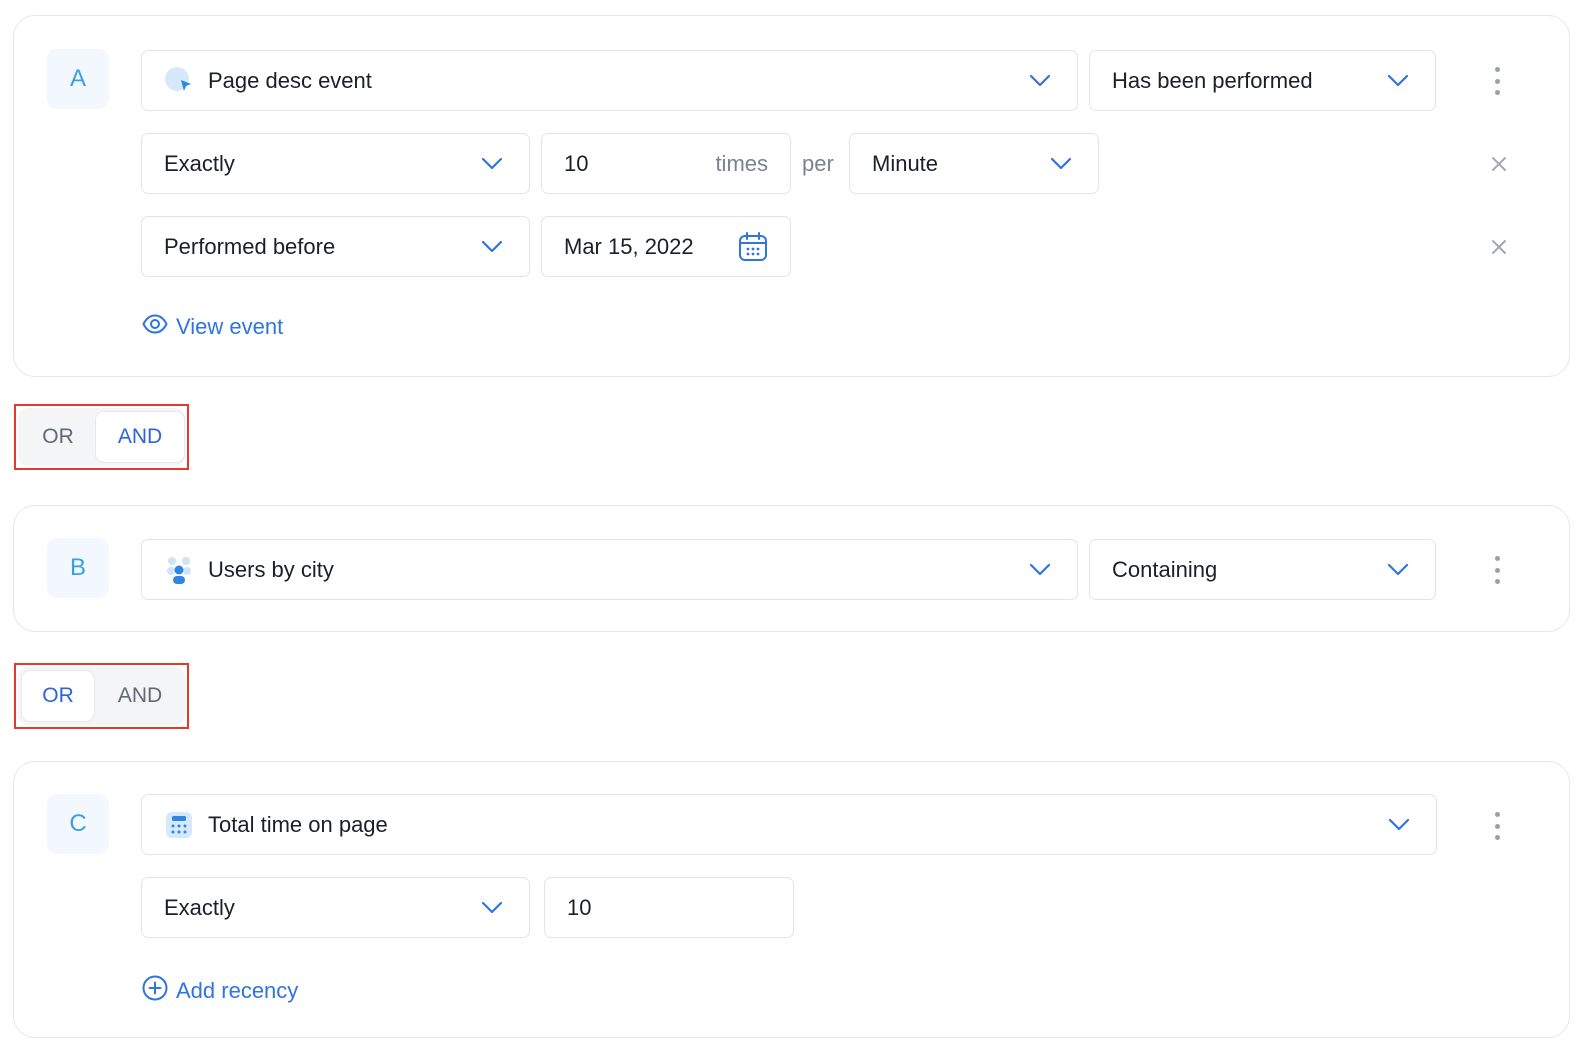 This screenshot has width=1580, height=1058. What do you see at coordinates (818, 163) in the screenshot?
I see `per-label: per` at bounding box center [818, 163].